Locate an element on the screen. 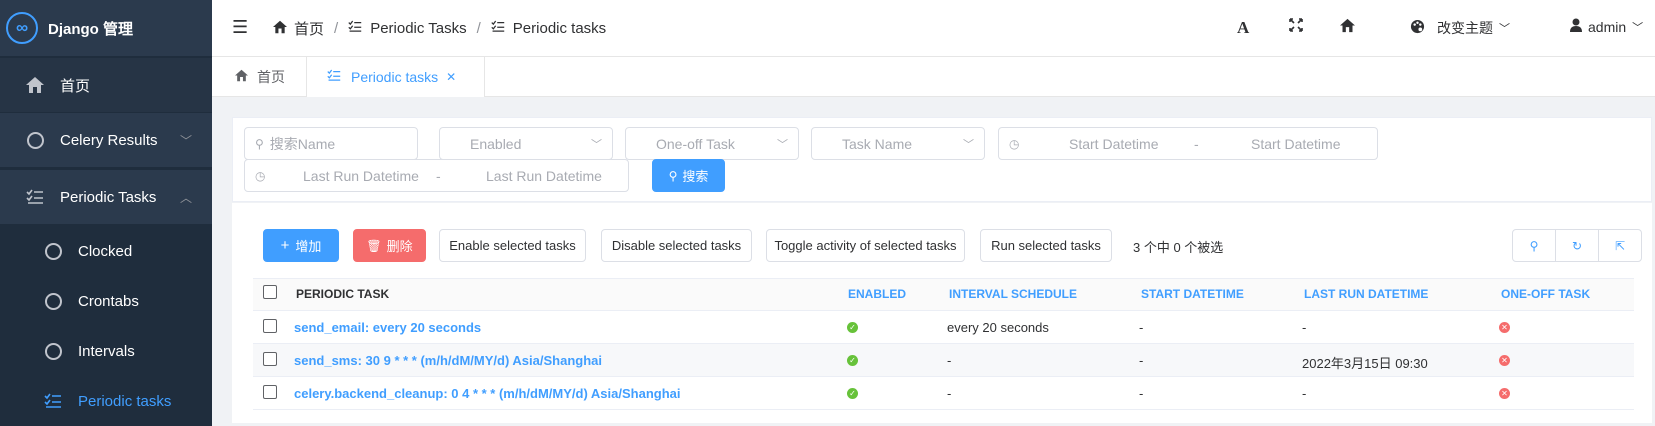 The height and width of the screenshot is (426, 1655). column-header-oneoff: ONE-OFF TASK is located at coordinates (1545, 294).